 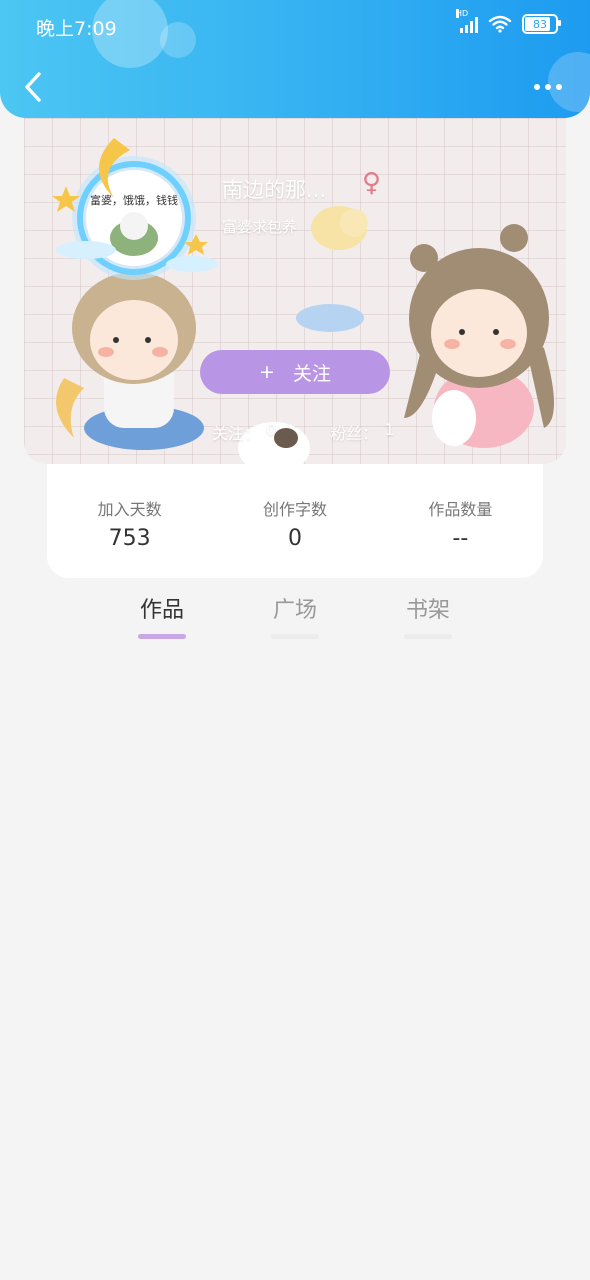 I want to click on left-character-illustration, so click(x=130, y=361).